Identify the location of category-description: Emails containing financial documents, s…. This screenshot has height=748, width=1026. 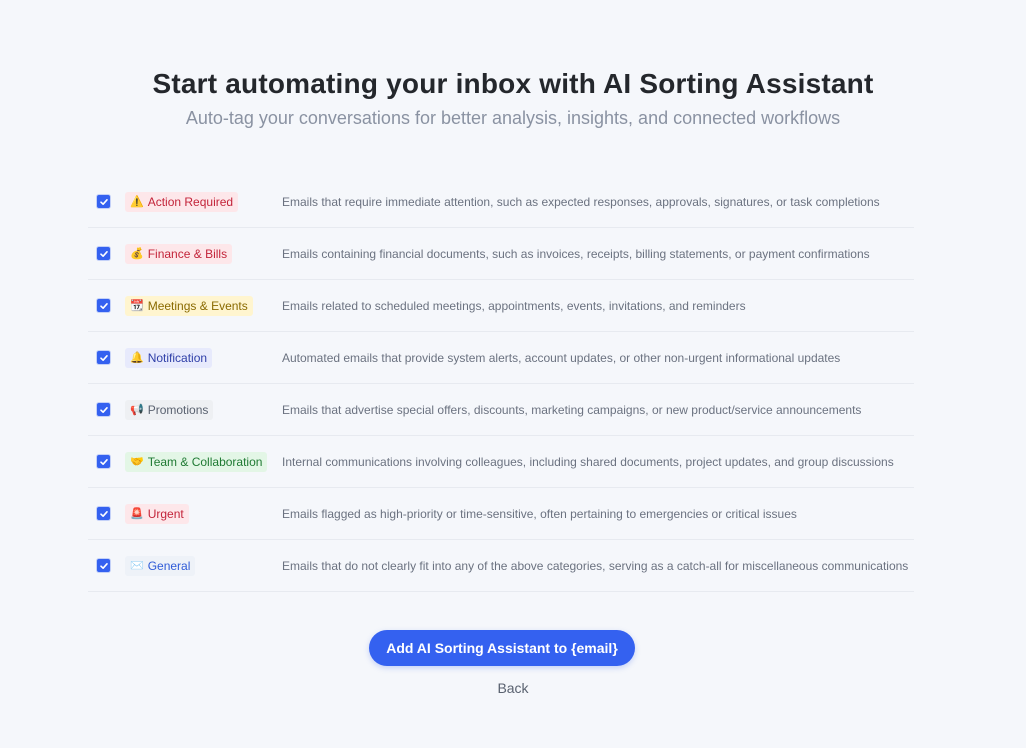
(576, 253).